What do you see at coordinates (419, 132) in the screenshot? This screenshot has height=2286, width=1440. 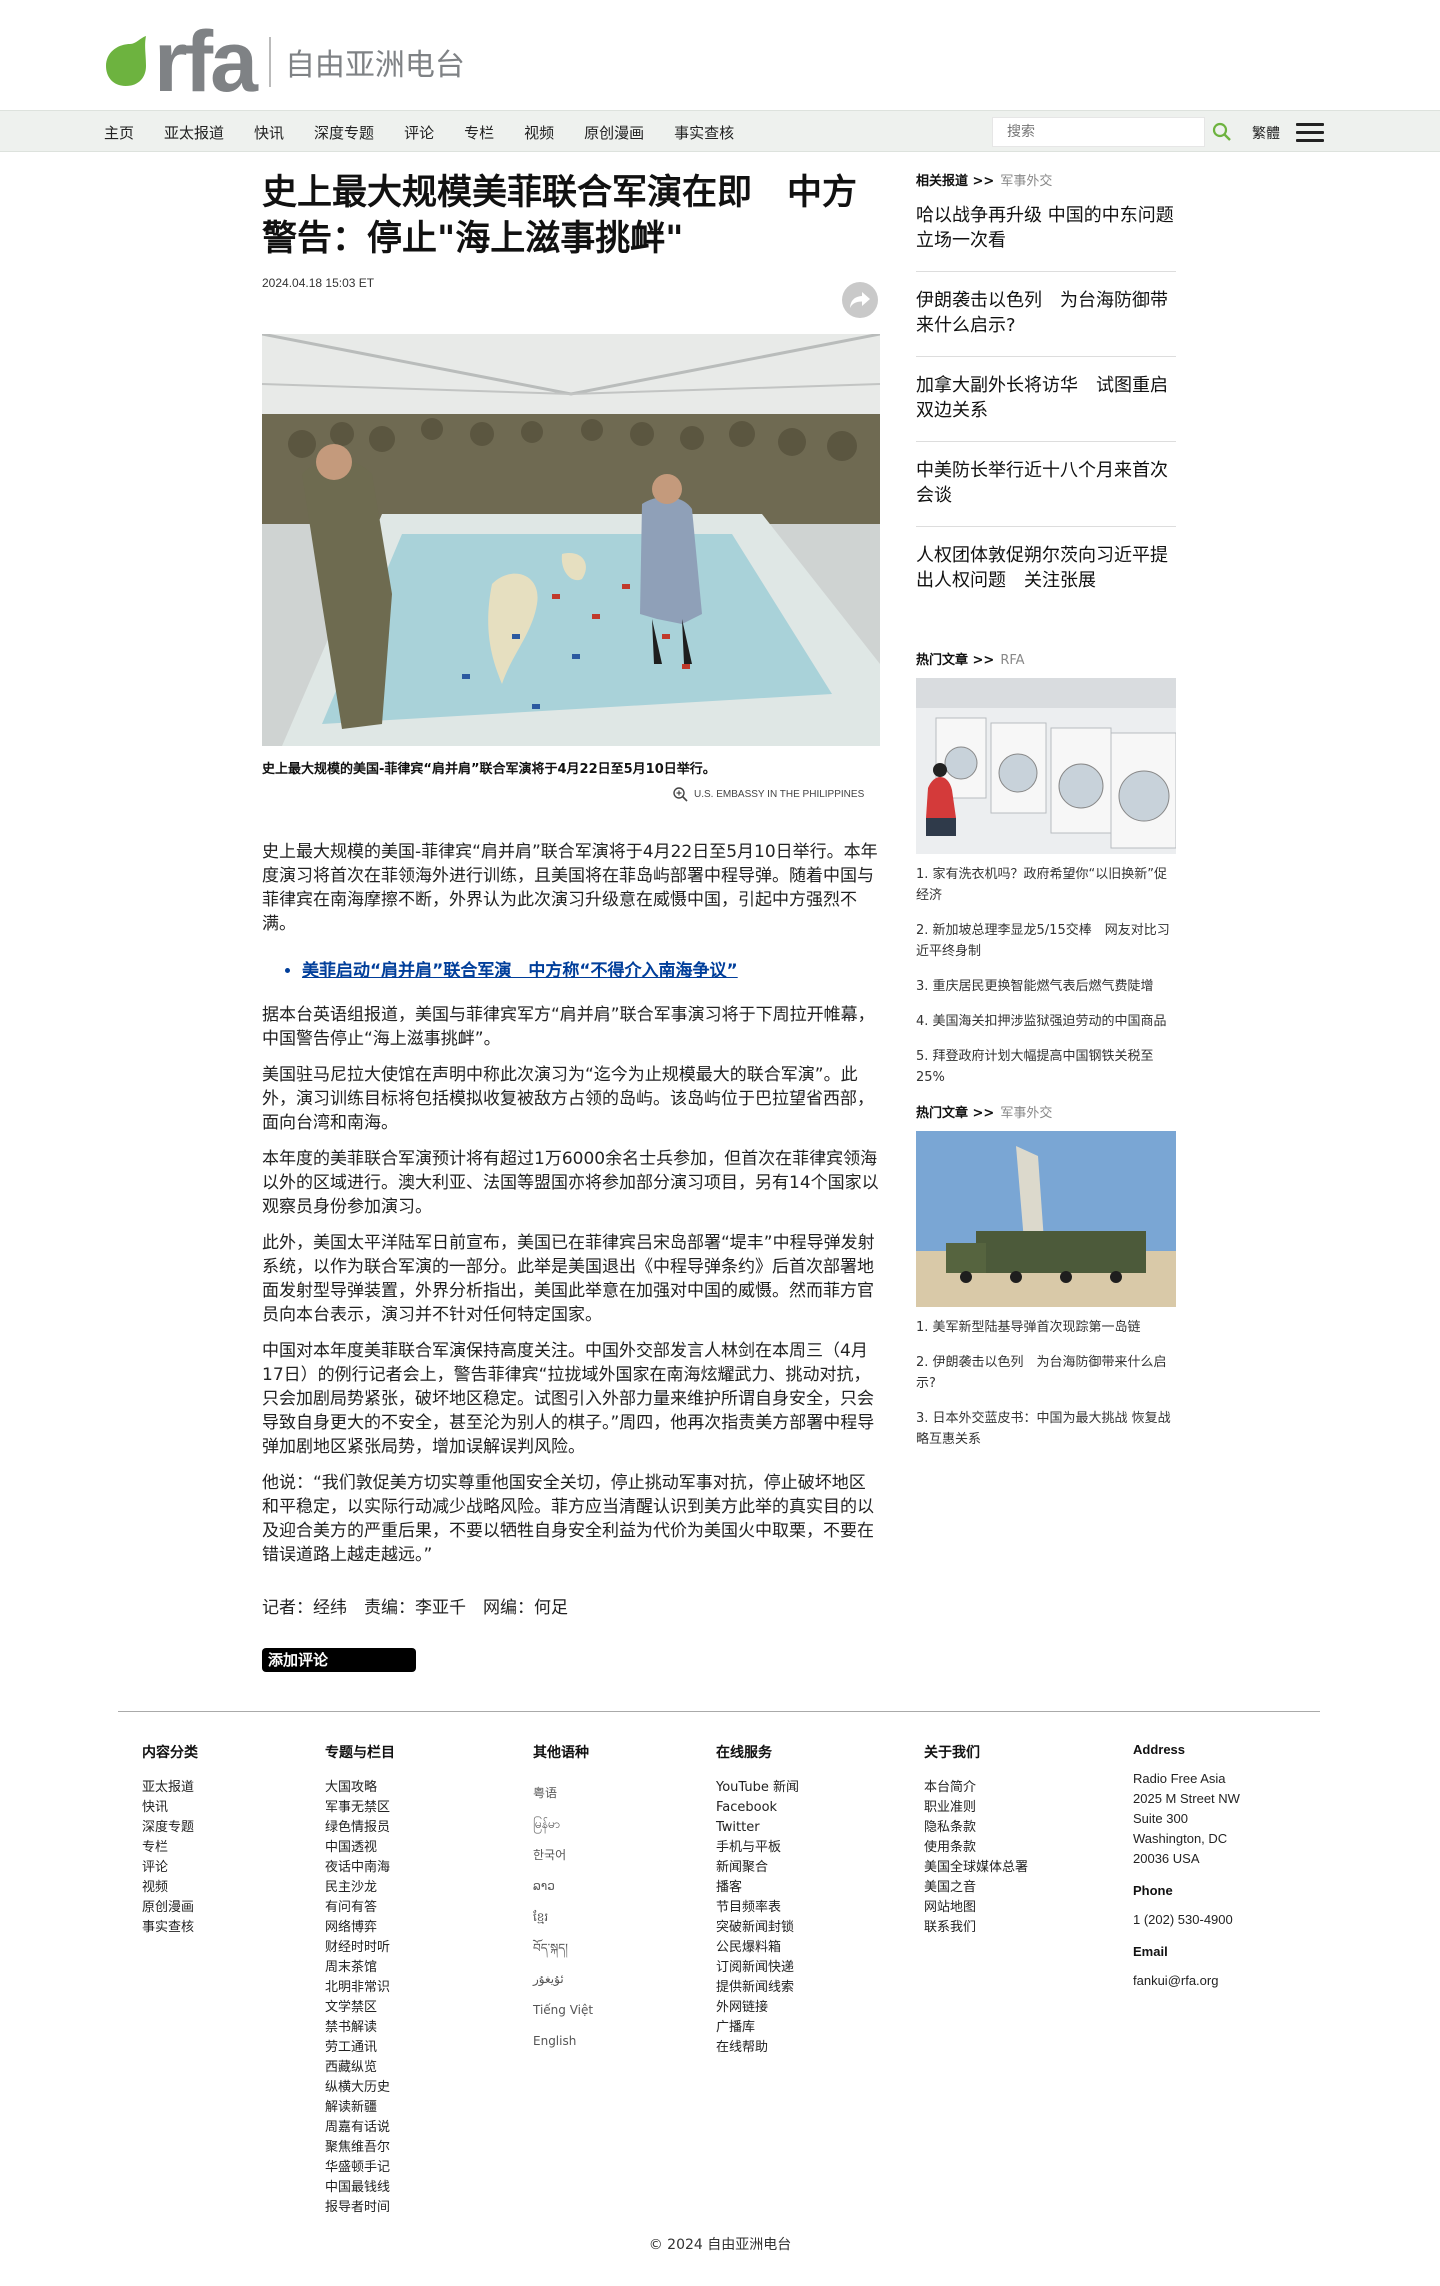 I see `nav-item-commentary: 评论` at bounding box center [419, 132].